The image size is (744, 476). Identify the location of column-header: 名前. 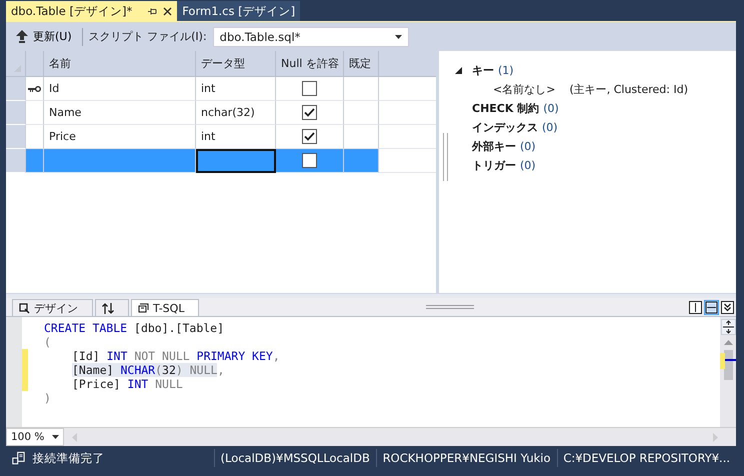
(120, 64).